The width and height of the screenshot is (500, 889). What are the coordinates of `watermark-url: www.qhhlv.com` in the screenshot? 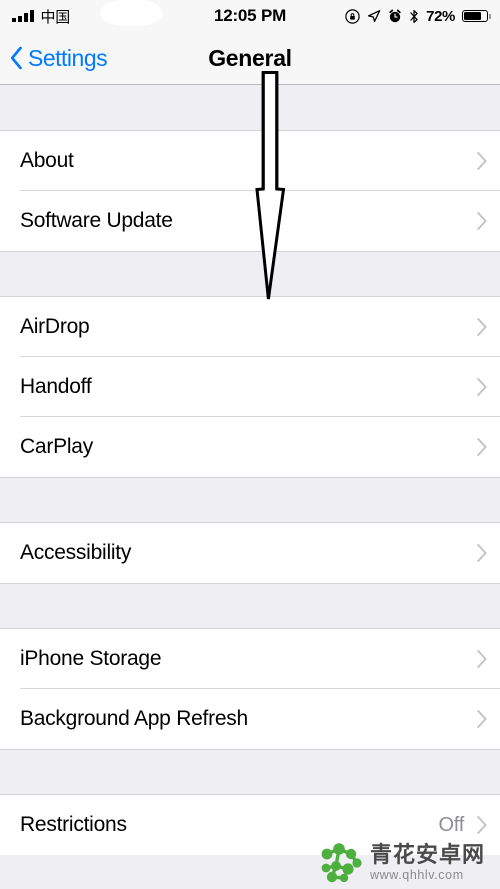 It's located at (417, 874).